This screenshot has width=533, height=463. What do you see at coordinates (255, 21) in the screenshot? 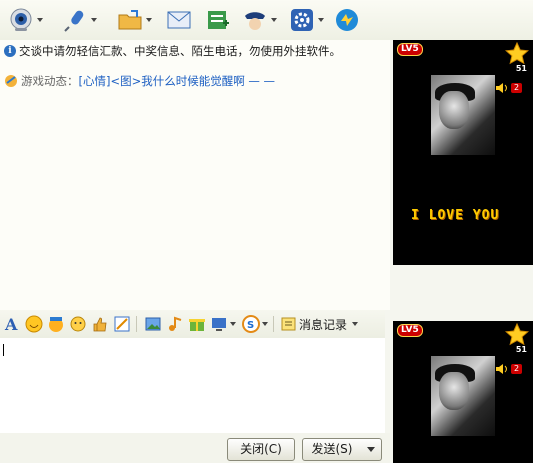
I see `police-icon` at bounding box center [255, 21].